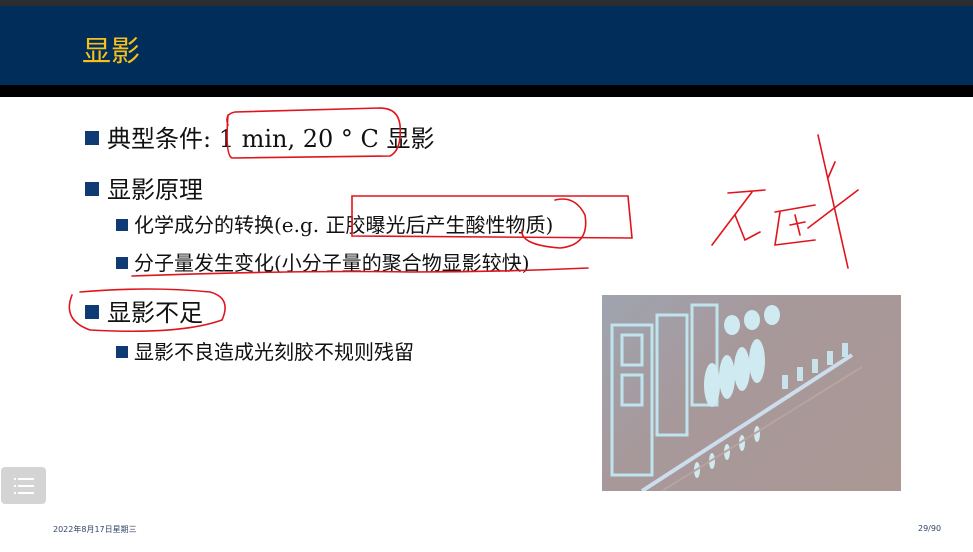  I want to click on list-menu-icon, so click(24, 486).